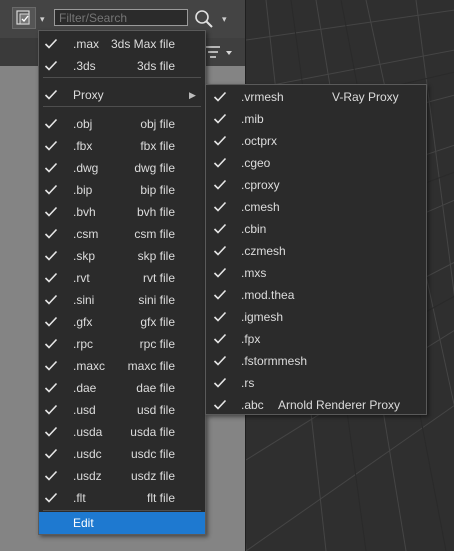 This screenshot has height=551, width=454. Describe the element at coordinates (121, 17) in the screenshot. I see `search-input` at that location.